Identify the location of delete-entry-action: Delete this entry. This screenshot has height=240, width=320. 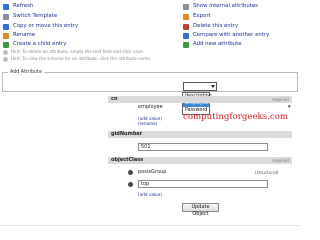
(210, 26).